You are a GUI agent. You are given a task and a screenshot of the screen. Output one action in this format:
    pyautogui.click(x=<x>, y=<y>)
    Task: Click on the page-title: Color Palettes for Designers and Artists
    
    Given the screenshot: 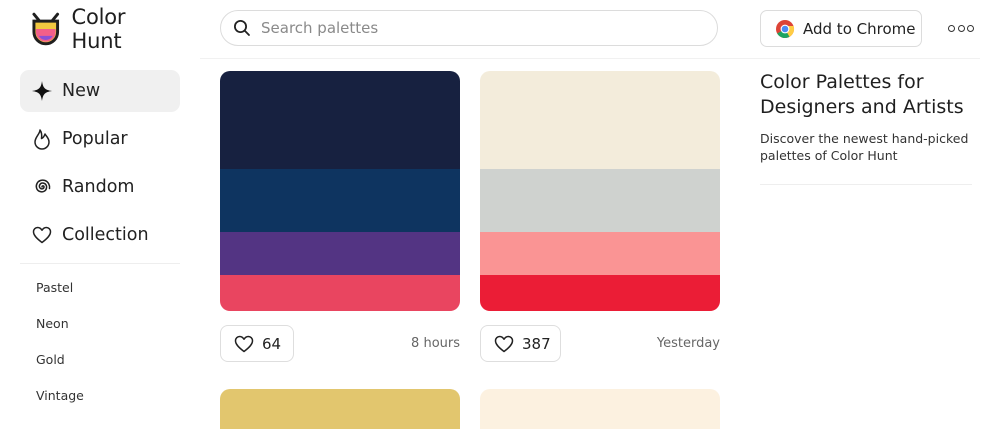 What is the action you would take?
    pyautogui.click(x=862, y=94)
    